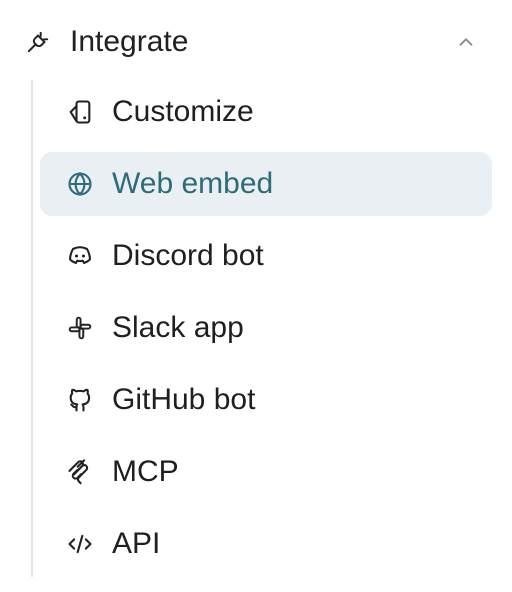 The height and width of the screenshot is (592, 512). Describe the element at coordinates (266, 544) in the screenshot. I see `nav-item-api: API` at that location.